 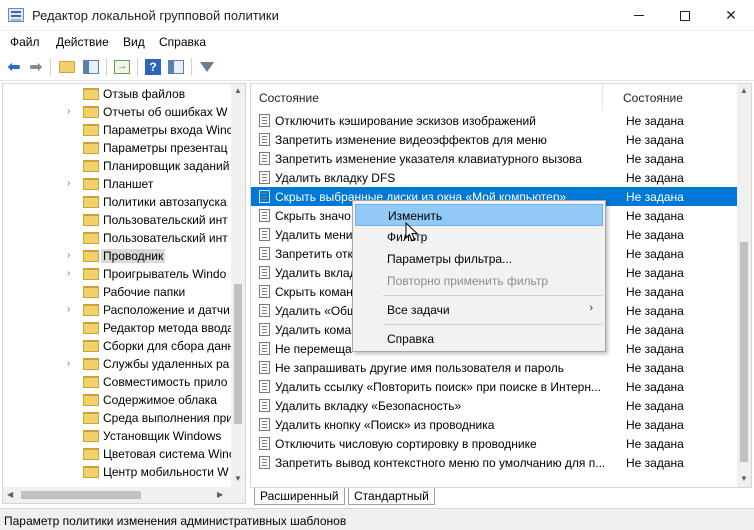 What do you see at coordinates (118, 130) in the screenshot?
I see `tree-item: Параметры входа Winc` at bounding box center [118, 130].